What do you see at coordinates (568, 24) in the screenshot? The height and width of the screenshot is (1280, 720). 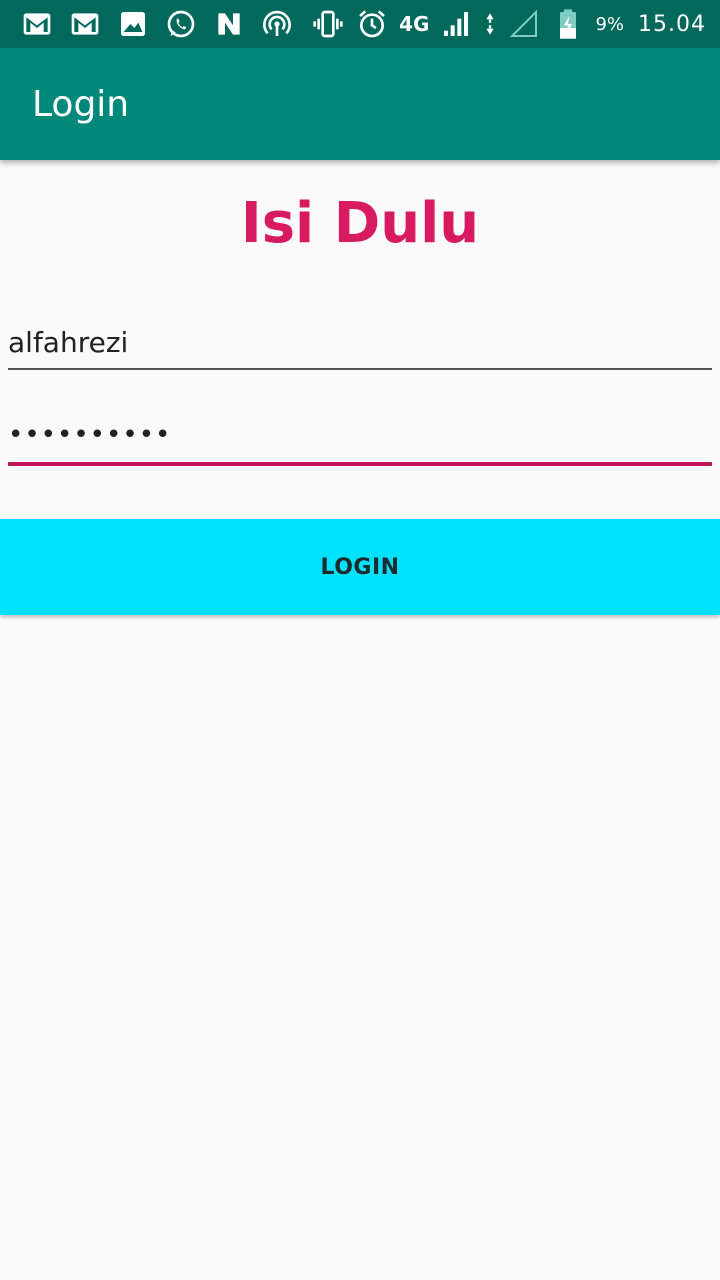 I see `battery-charging-icon` at bounding box center [568, 24].